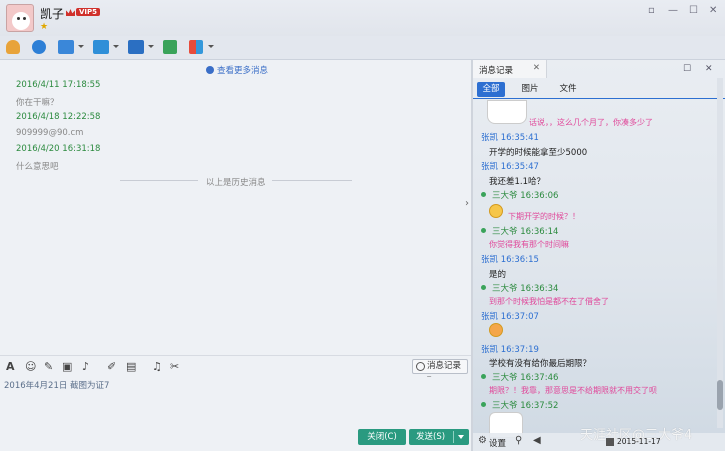 The image size is (725, 451). I want to click on view-more-label: 查看更多消息, so click(243, 71).